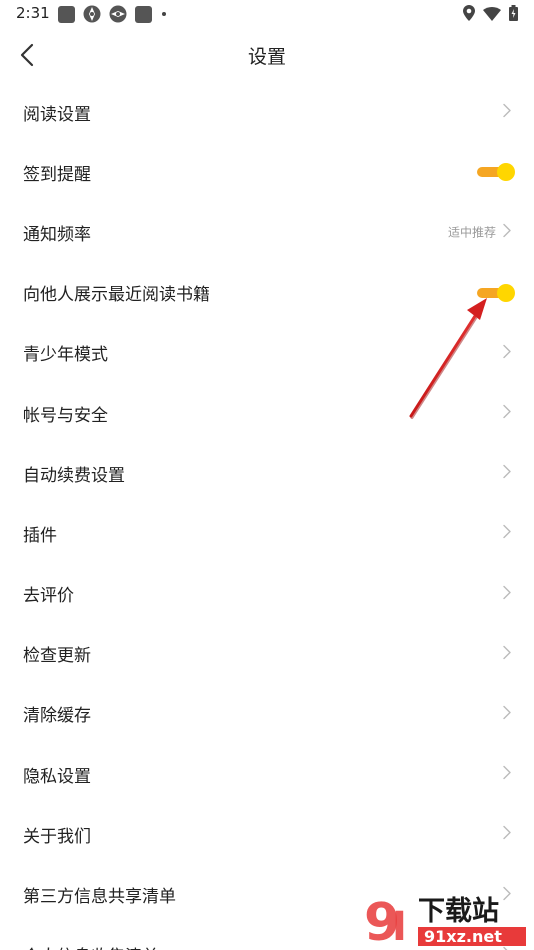 This screenshot has height=950, width=534. What do you see at coordinates (469, 15) in the screenshot?
I see `location-icon` at bounding box center [469, 15].